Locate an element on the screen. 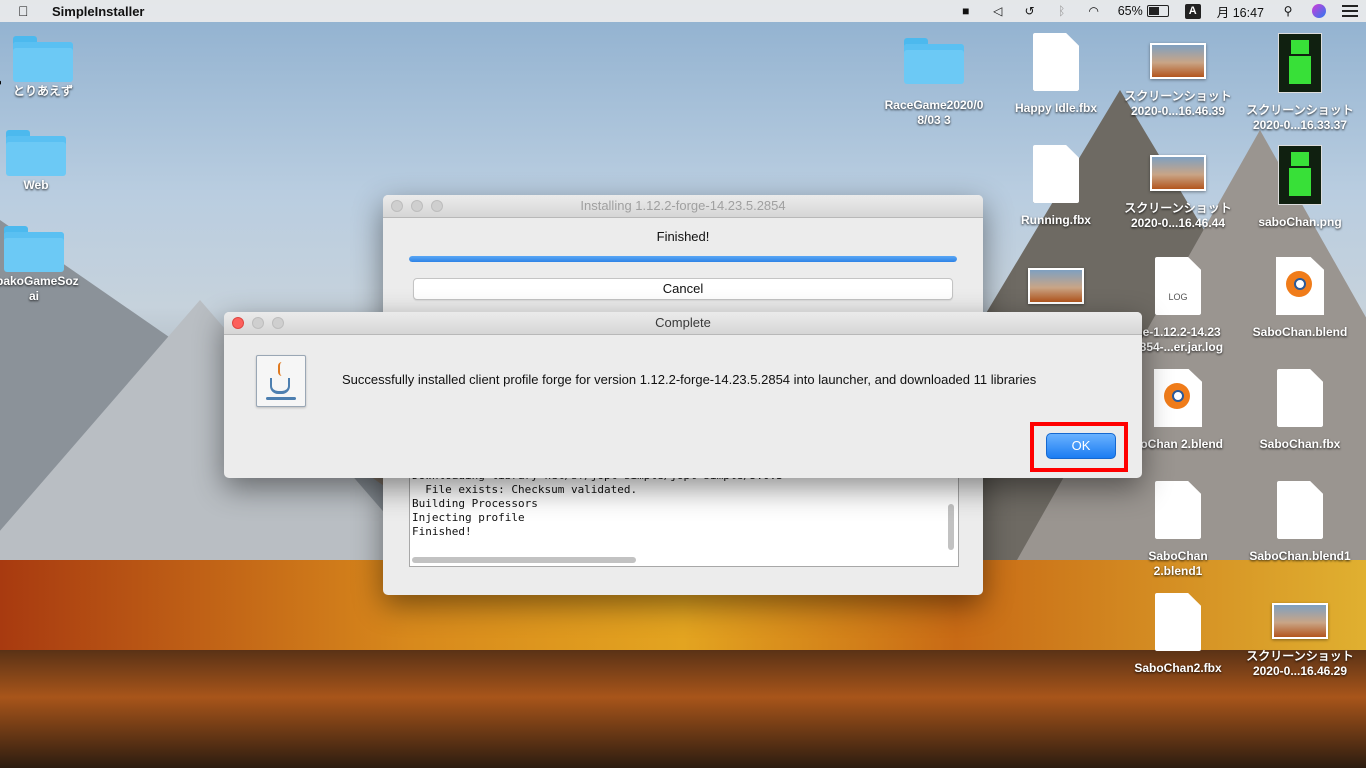 The width and height of the screenshot is (1366, 768). desktop-item-label: スクリーンショット 2020-0...16.46.39 is located at coordinates (1178, 103).